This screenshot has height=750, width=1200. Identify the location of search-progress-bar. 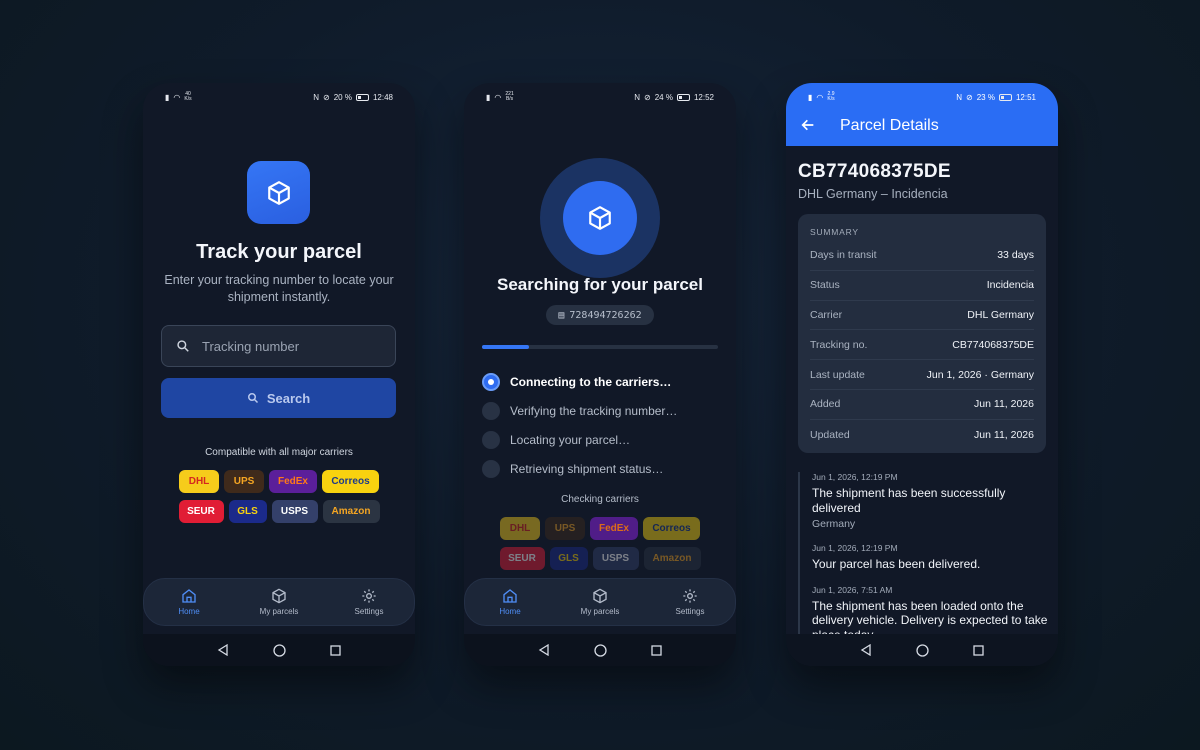
(600, 347).